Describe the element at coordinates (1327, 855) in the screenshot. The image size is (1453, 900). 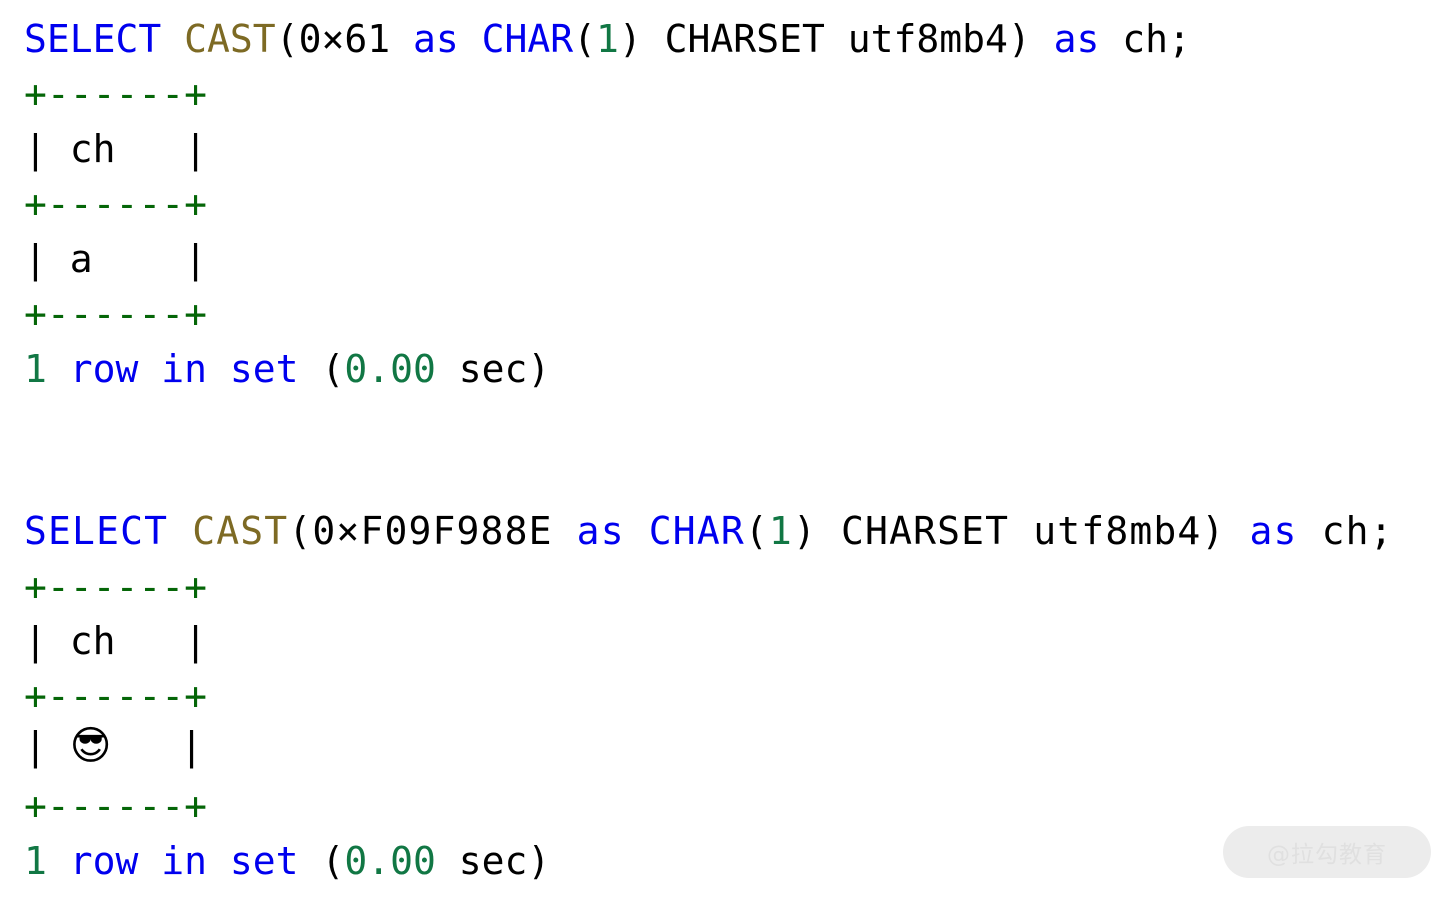
I see `watermark-text: @拉勾教育` at that location.